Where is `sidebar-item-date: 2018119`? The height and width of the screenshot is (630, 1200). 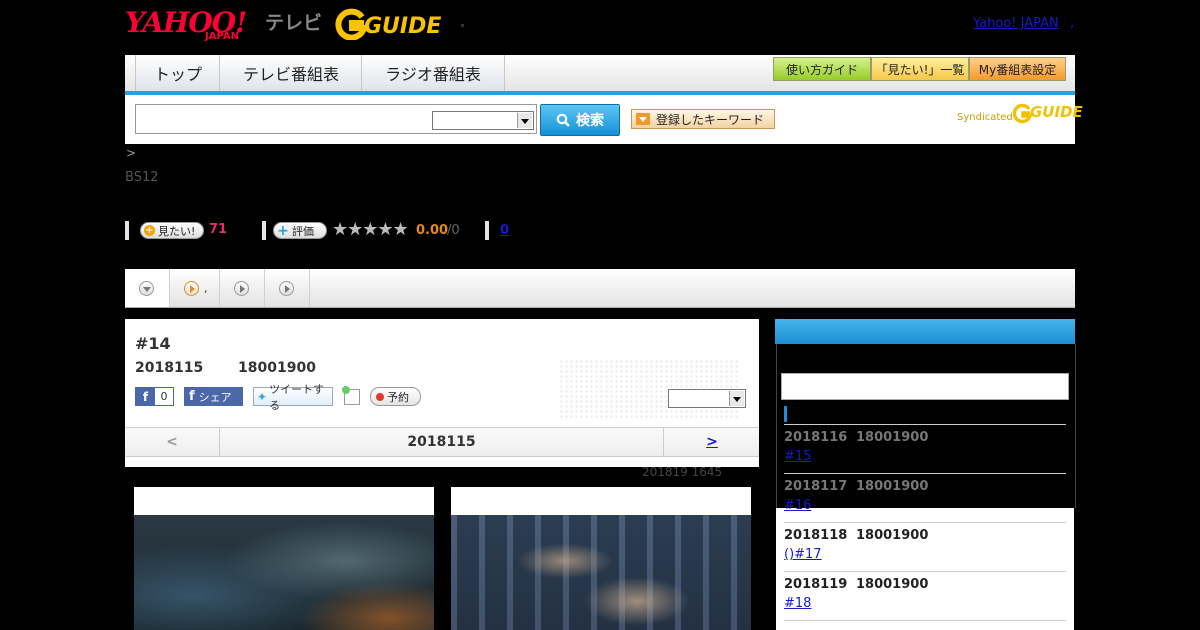
sidebar-item-date: 2018119 is located at coordinates (816, 584).